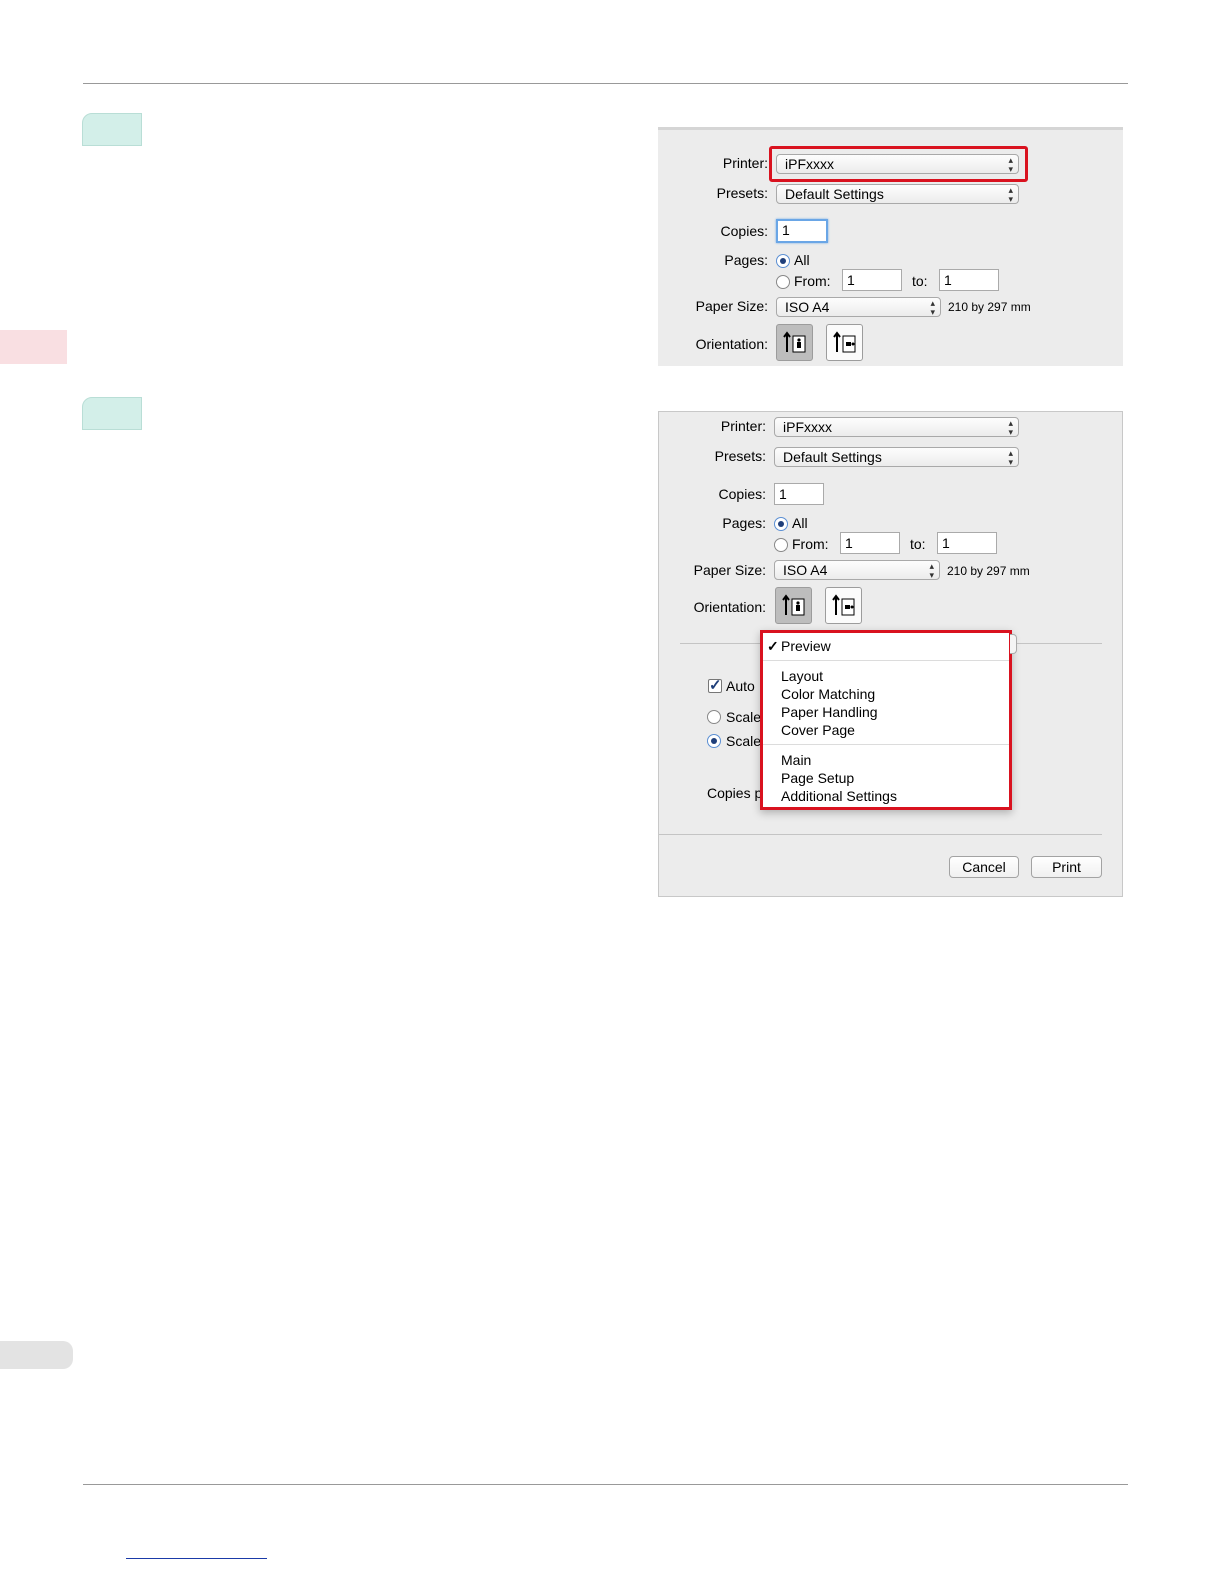 The width and height of the screenshot is (1224, 1584). Describe the element at coordinates (802, 676) in the screenshot. I see `menu-item-layout: Layout` at that location.